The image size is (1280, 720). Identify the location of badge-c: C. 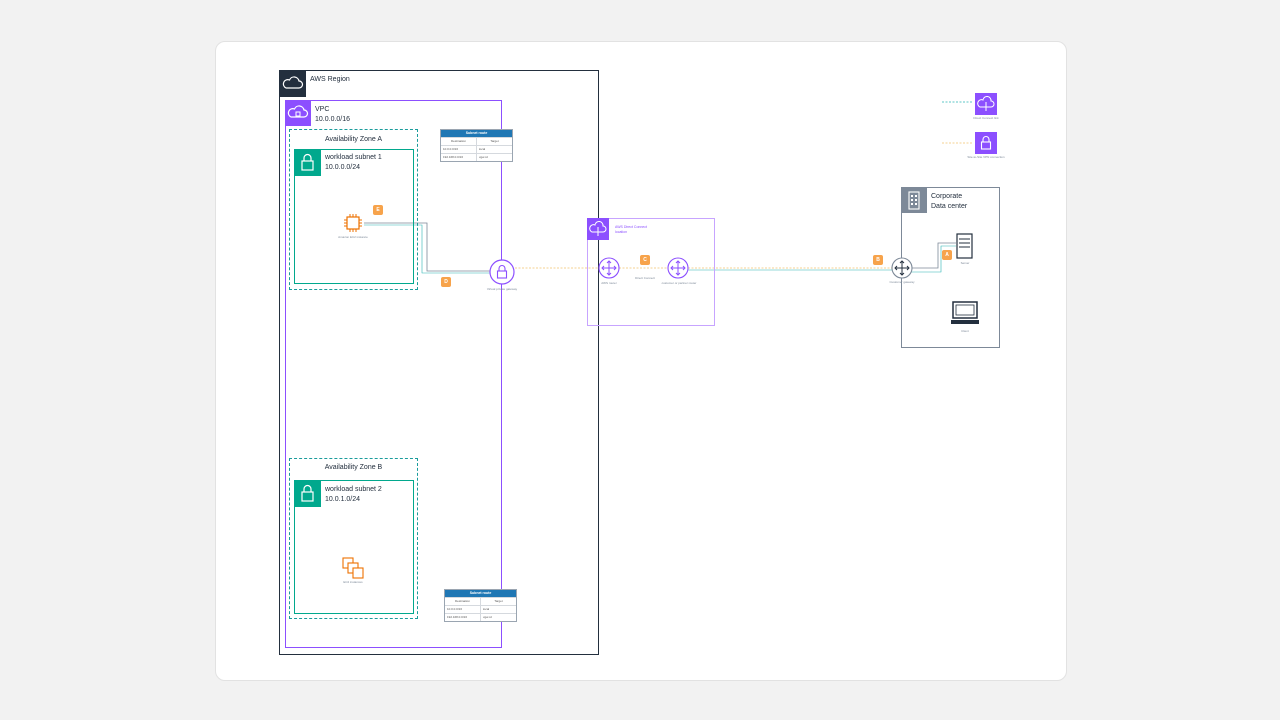
(645, 260).